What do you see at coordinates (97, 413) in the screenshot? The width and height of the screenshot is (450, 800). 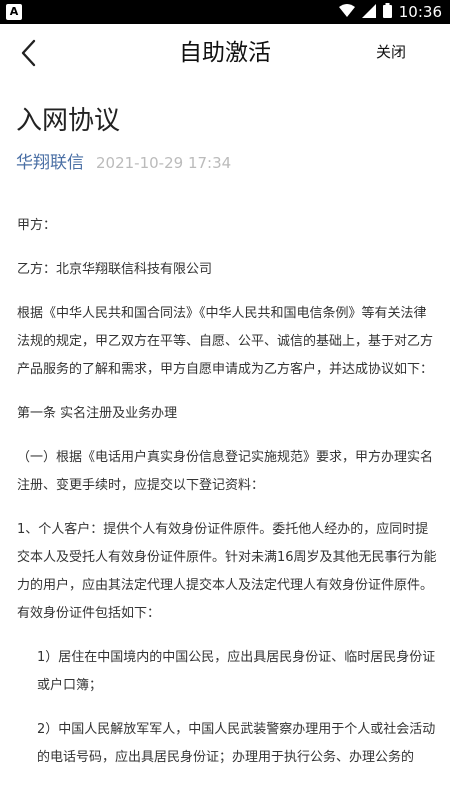 I see `section-heading: 第一条 实名注册及业务办理` at bounding box center [97, 413].